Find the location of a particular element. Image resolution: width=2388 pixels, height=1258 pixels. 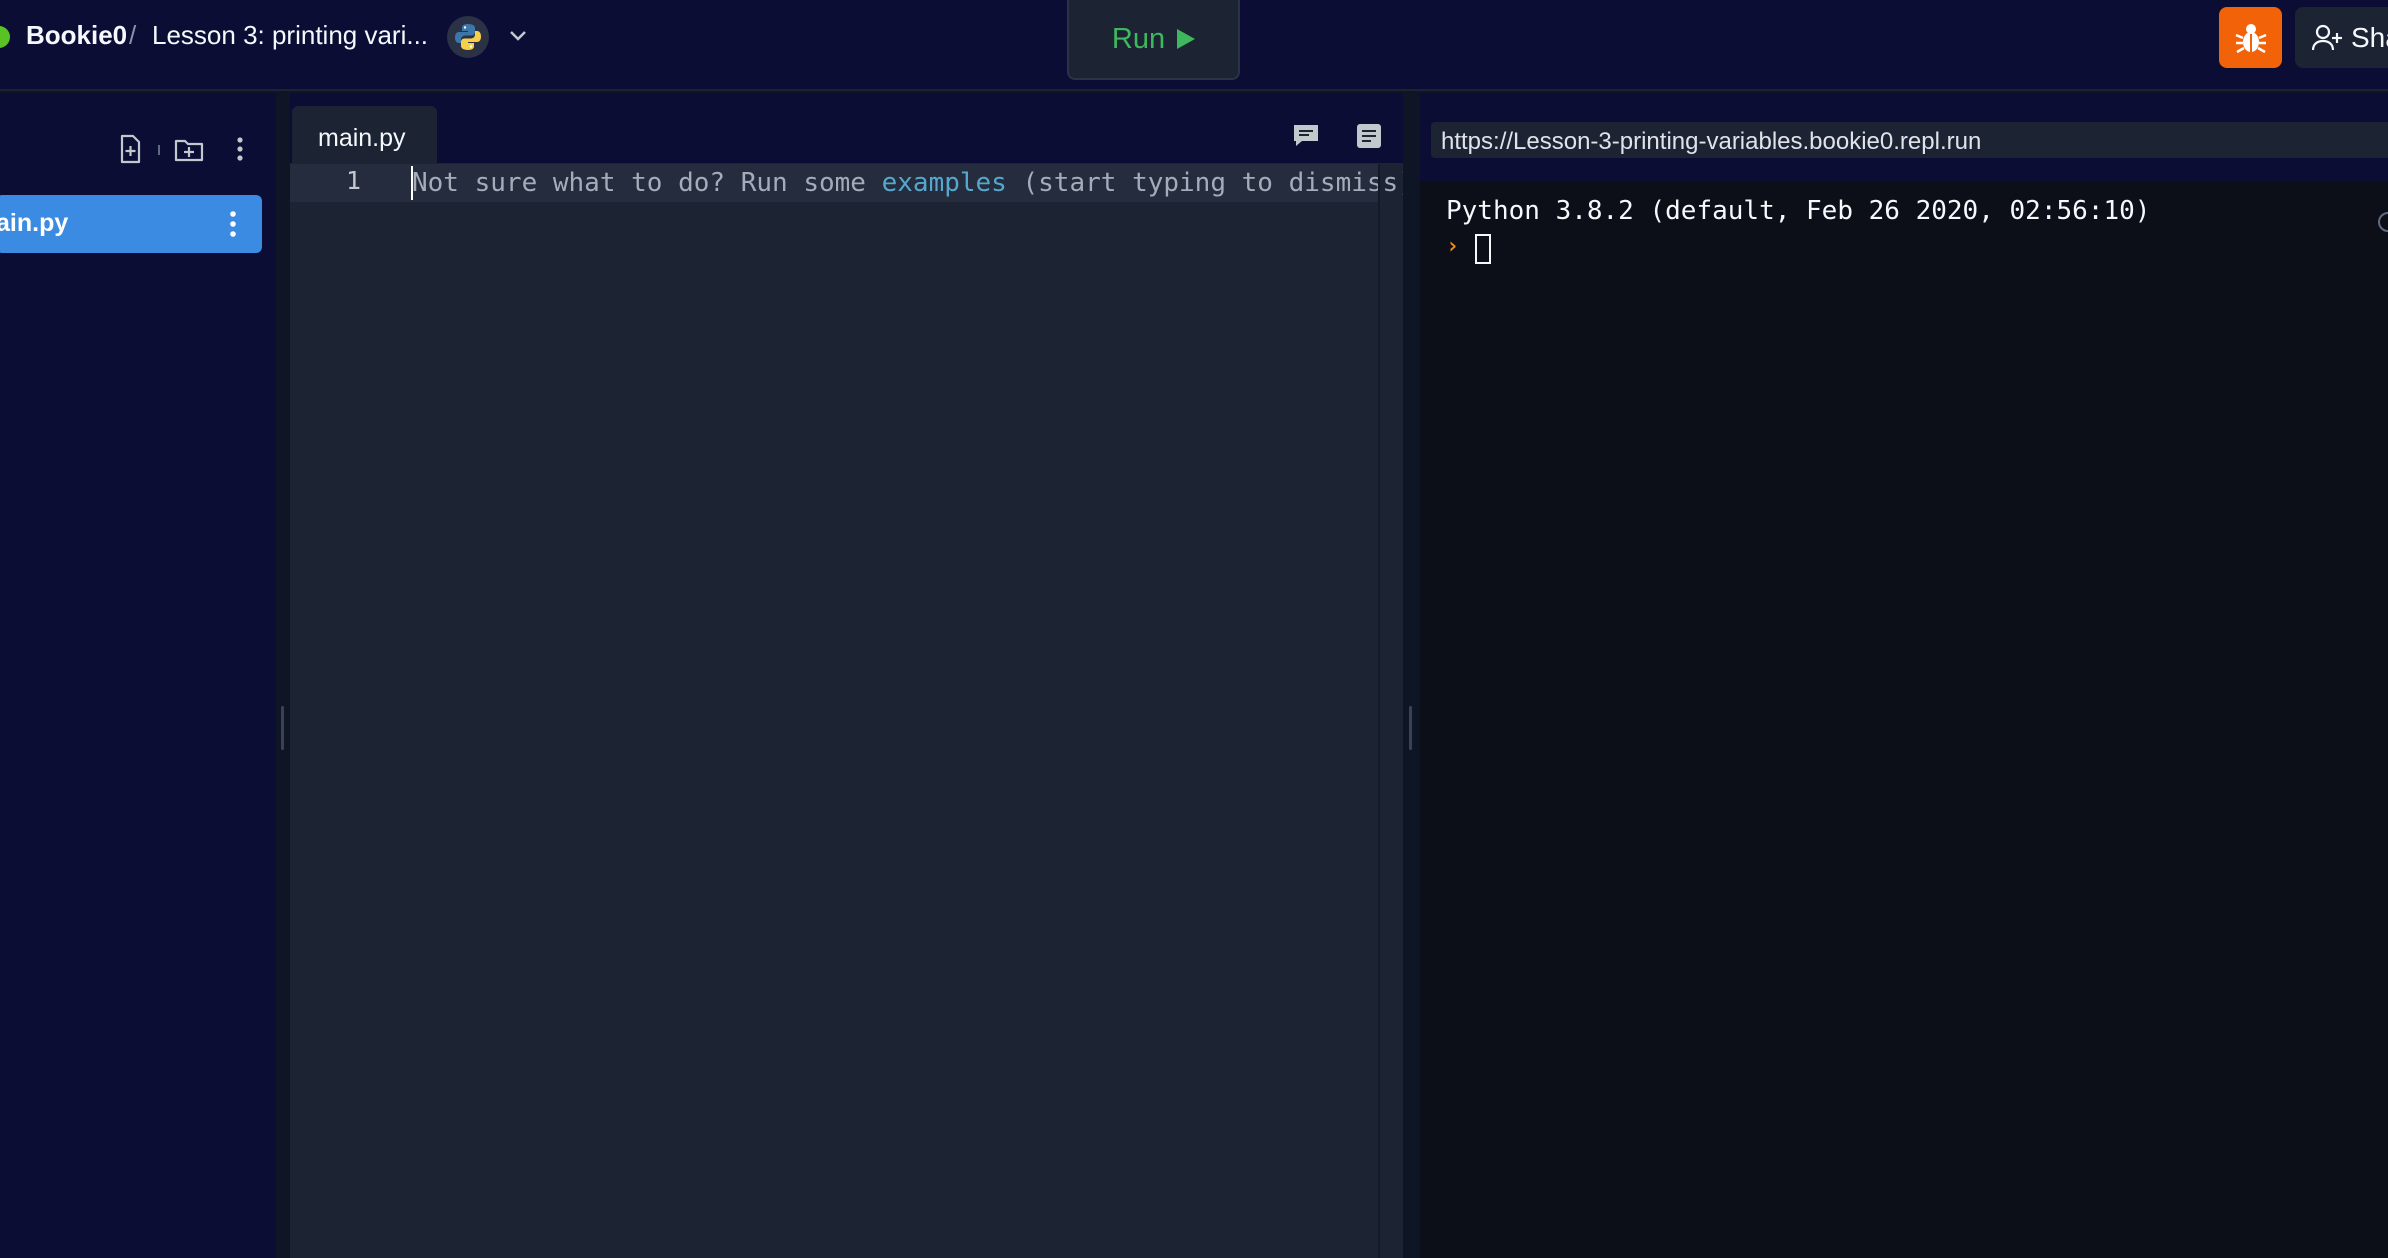

add-user-icon is located at coordinates (2326, 37).